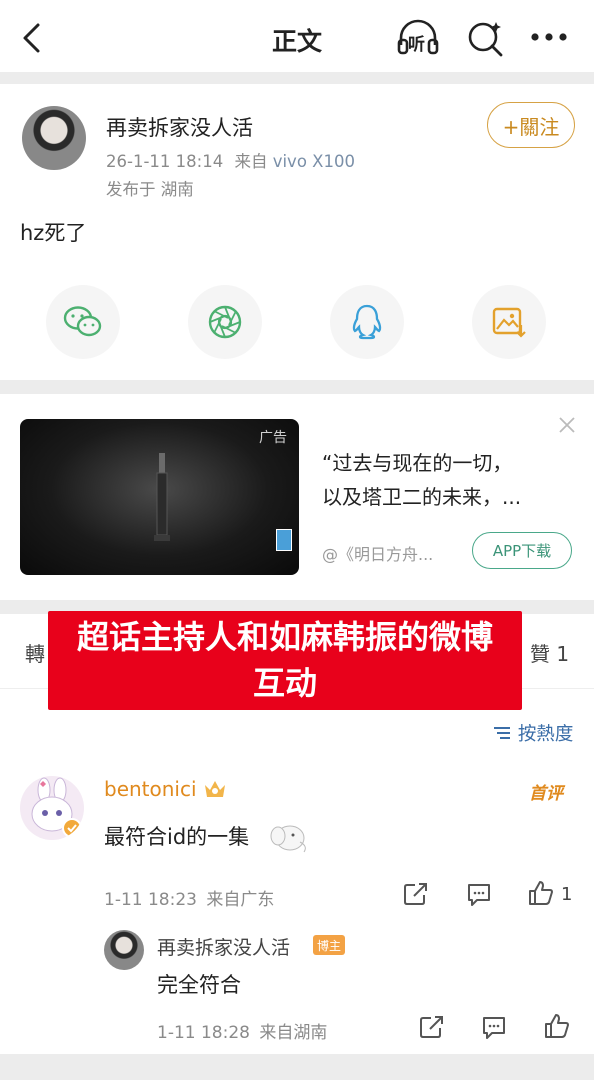  Describe the element at coordinates (288, 839) in the screenshot. I see `elephant-emoji-icon` at that location.